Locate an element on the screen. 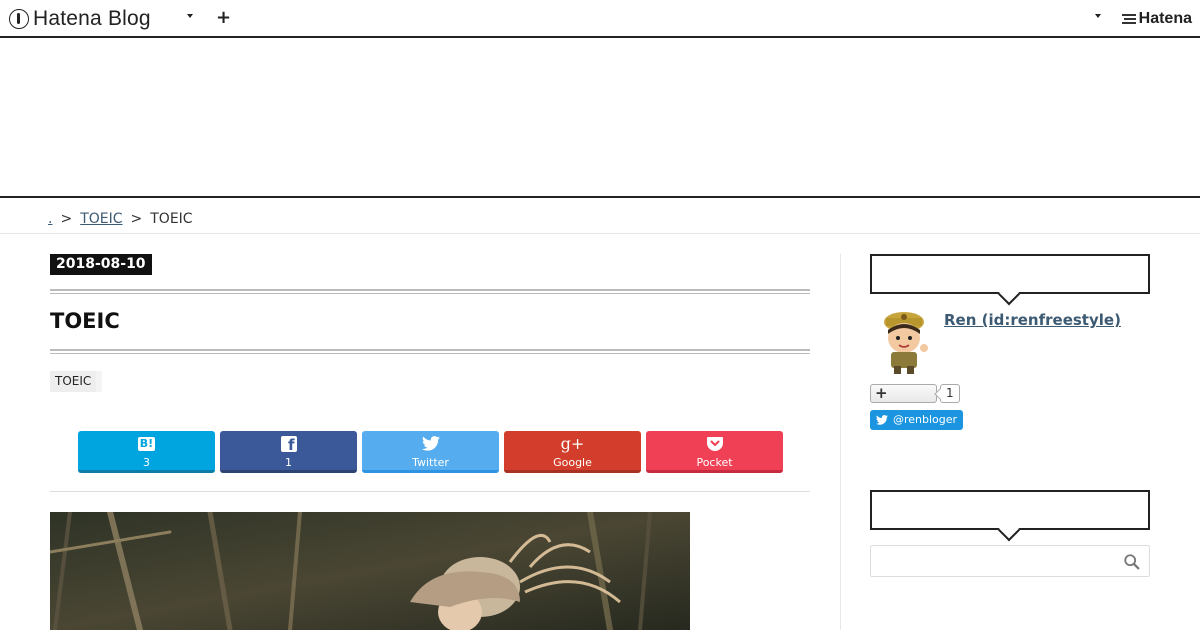 The image size is (1200, 630). entry-photo is located at coordinates (370, 571).